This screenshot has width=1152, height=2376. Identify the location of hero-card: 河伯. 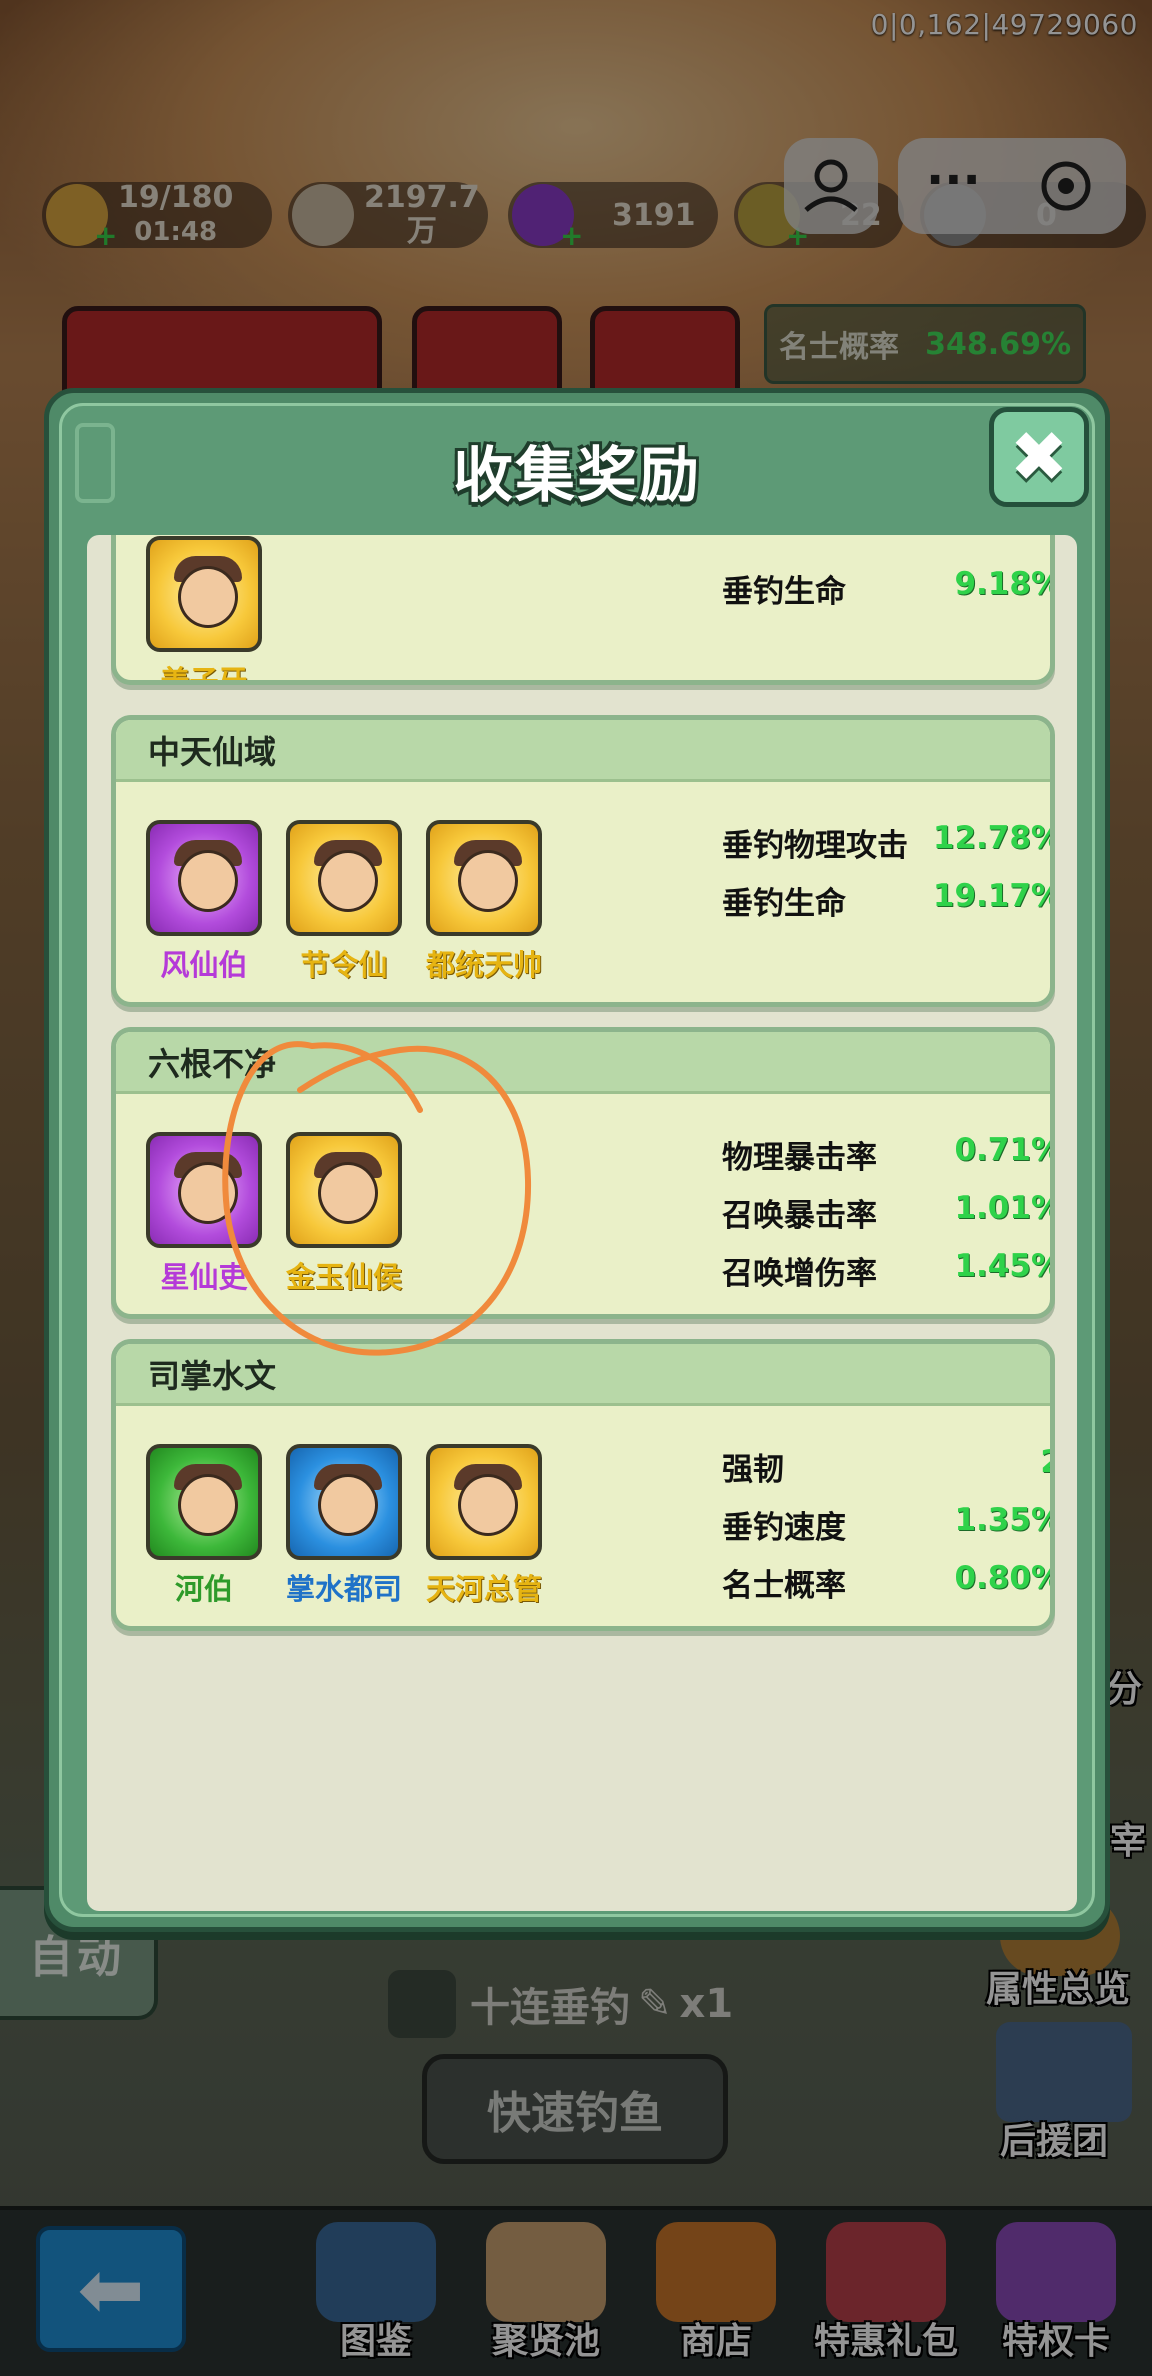
(204, 1526).